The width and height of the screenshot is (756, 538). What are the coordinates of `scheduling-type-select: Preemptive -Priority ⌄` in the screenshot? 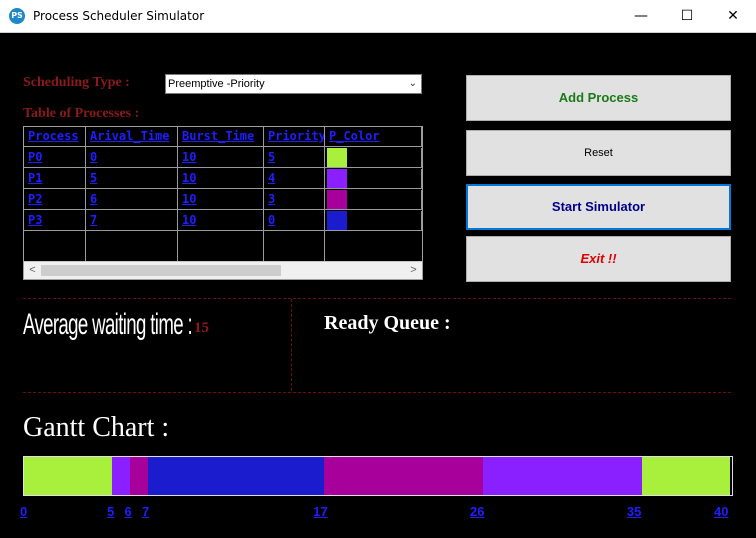 It's located at (293, 84).